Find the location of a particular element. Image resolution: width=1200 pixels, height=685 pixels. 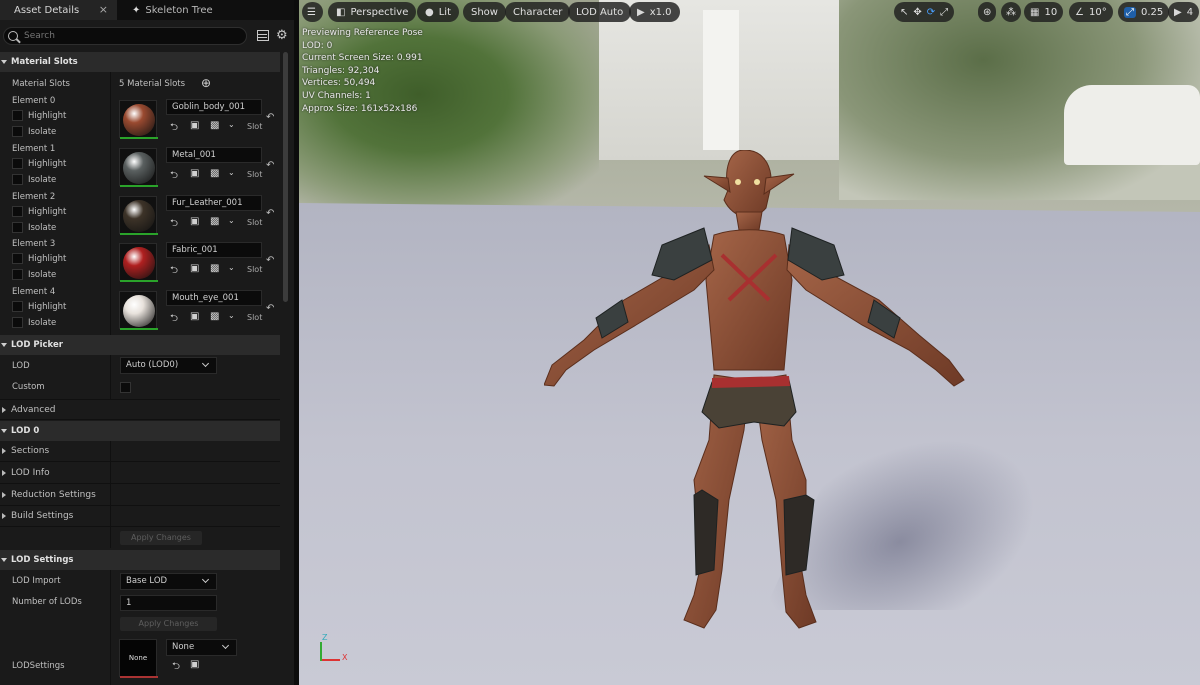

section-header-lod-picker: LOD Picker is located at coordinates (140, 345).